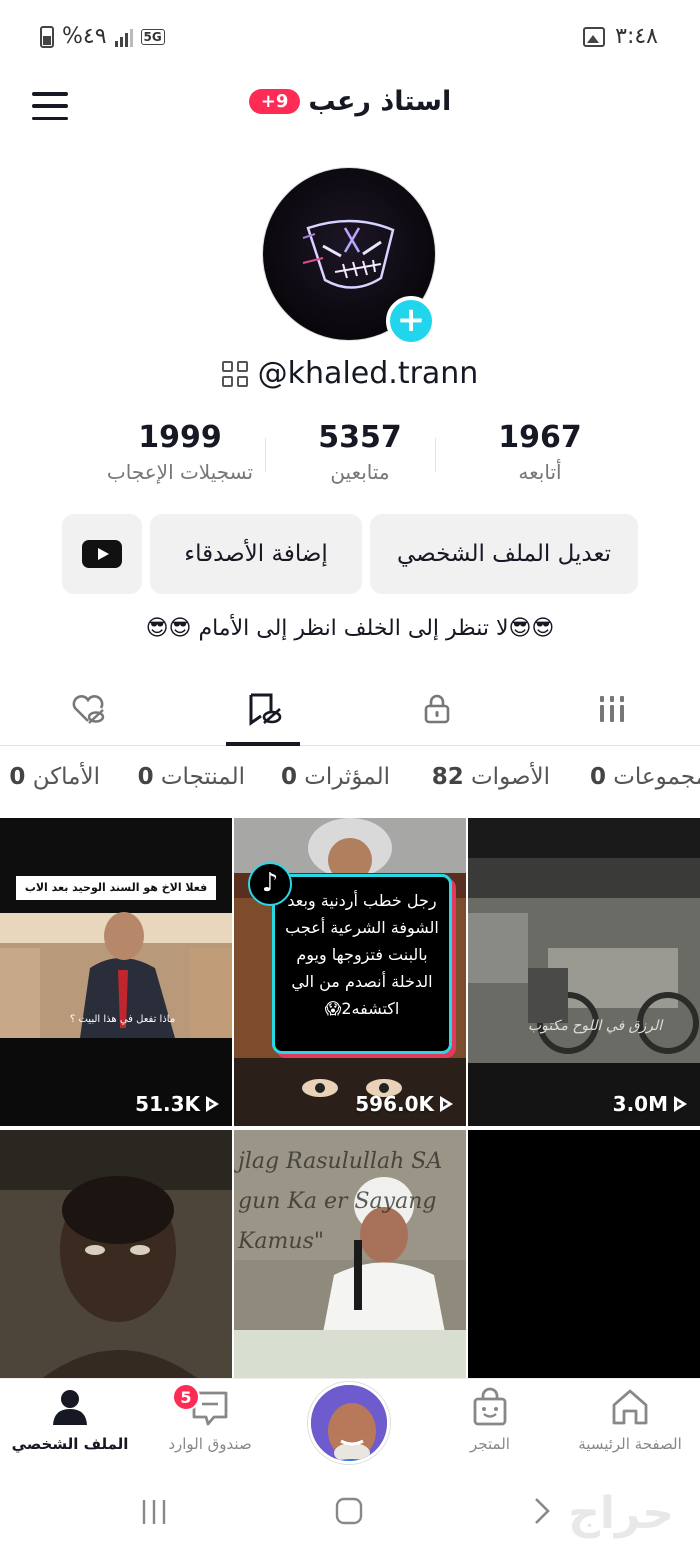  I want to click on back-chevron-icon, so click(542, 1511).